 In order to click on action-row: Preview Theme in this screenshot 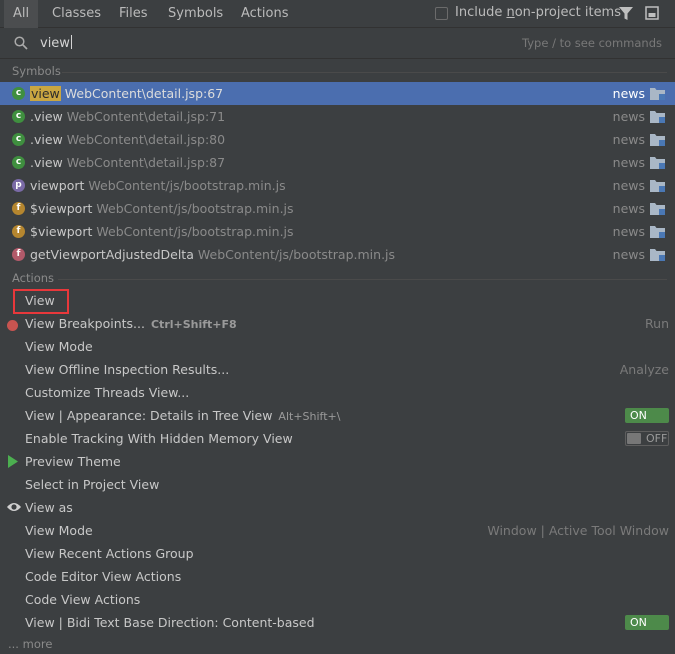, I will do `click(337, 461)`.